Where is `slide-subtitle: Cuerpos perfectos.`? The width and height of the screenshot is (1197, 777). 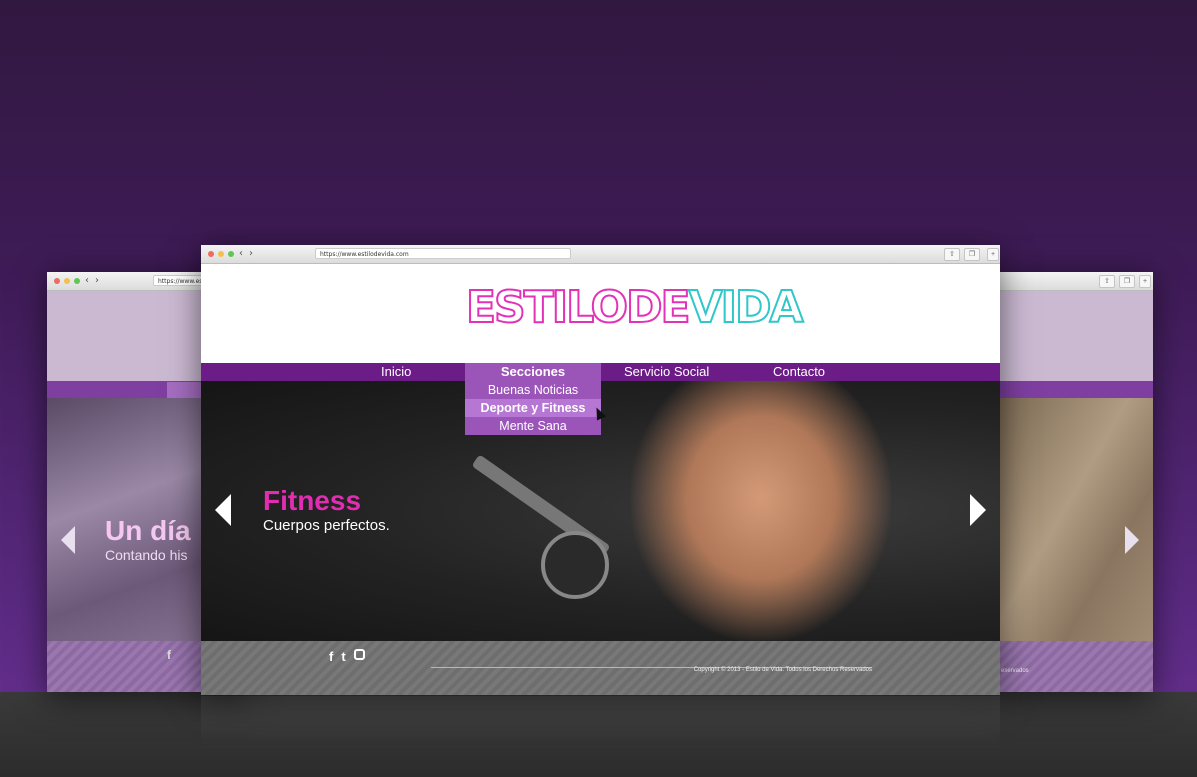
slide-subtitle: Cuerpos perfectos. is located at coordinates (326, 525).